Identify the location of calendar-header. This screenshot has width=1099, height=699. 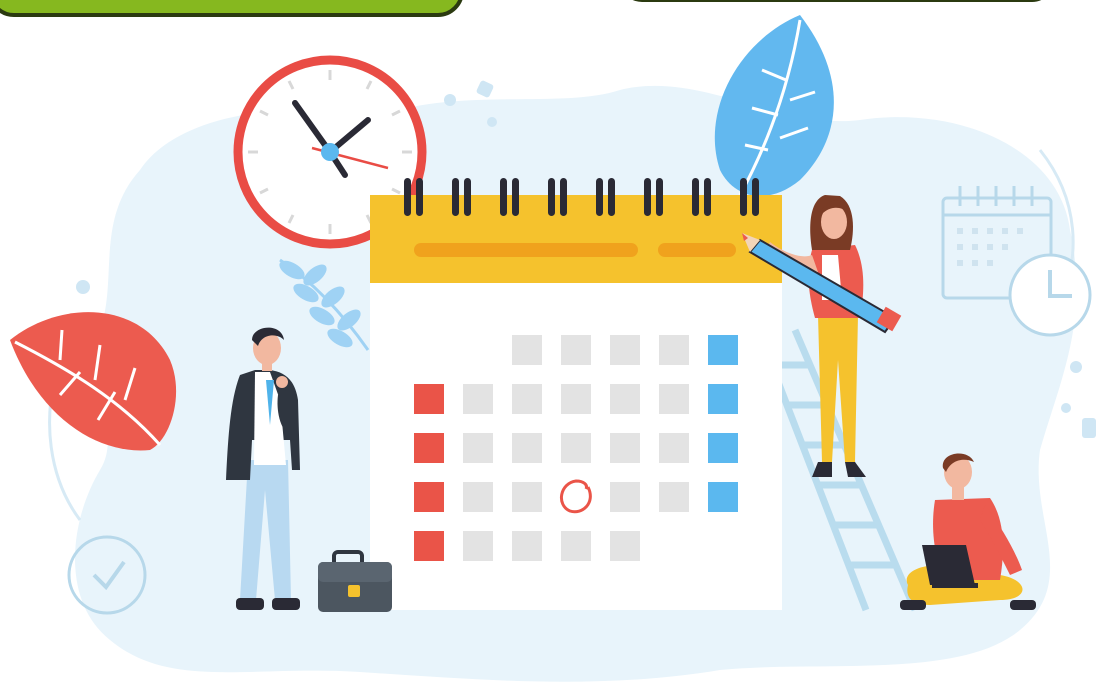
(576, 239).